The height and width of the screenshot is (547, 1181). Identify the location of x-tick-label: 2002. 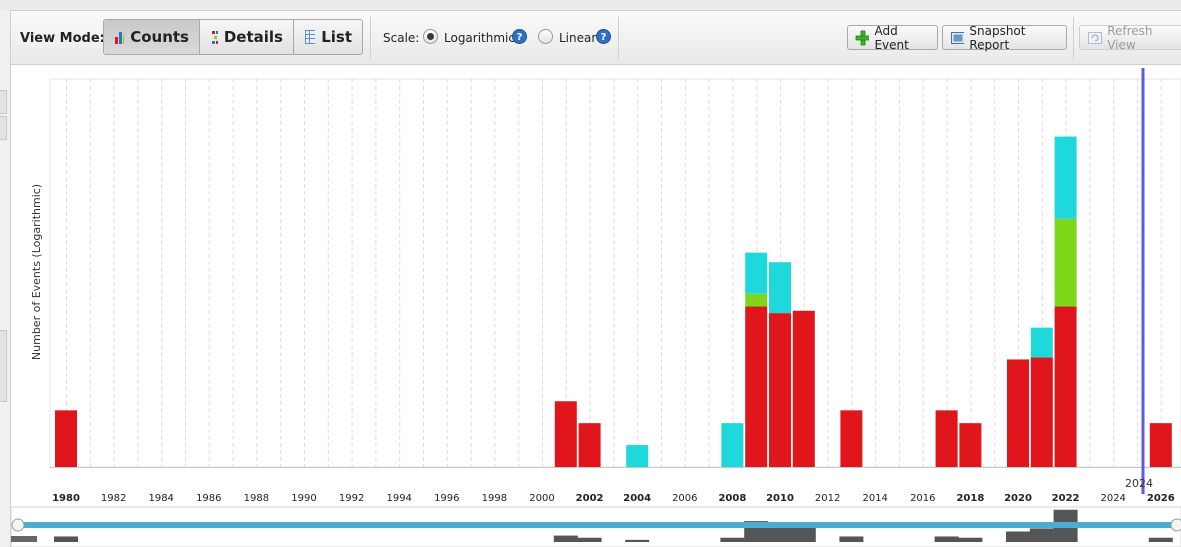
(590, 498).